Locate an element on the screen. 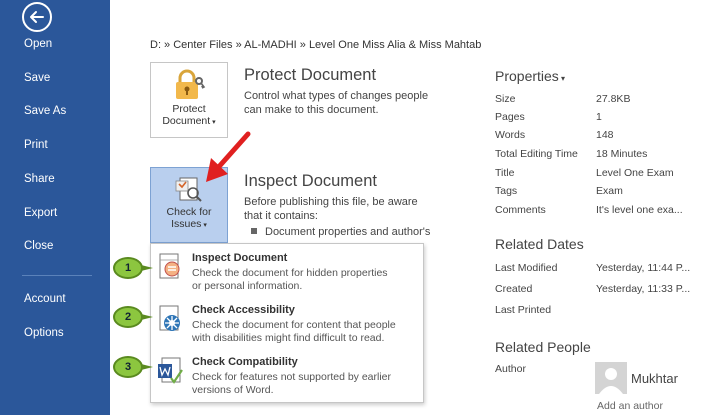 The height and width of the screenshot is (415, 703). related-dates-heading: Related Dates is located at coordinates (539, 244).